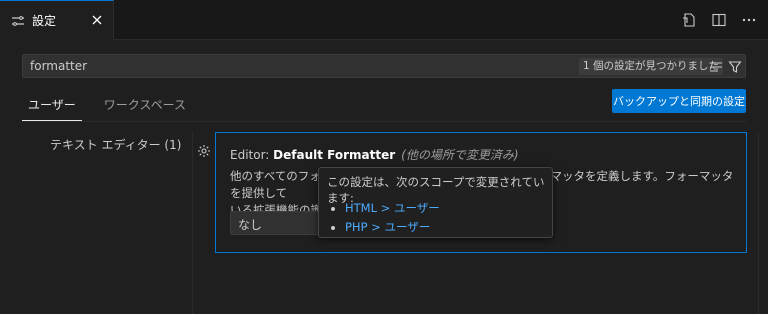  What do you see at coordinates (384, 121) in the screenshot?
I see `divider` at bounding box center [384, 121].